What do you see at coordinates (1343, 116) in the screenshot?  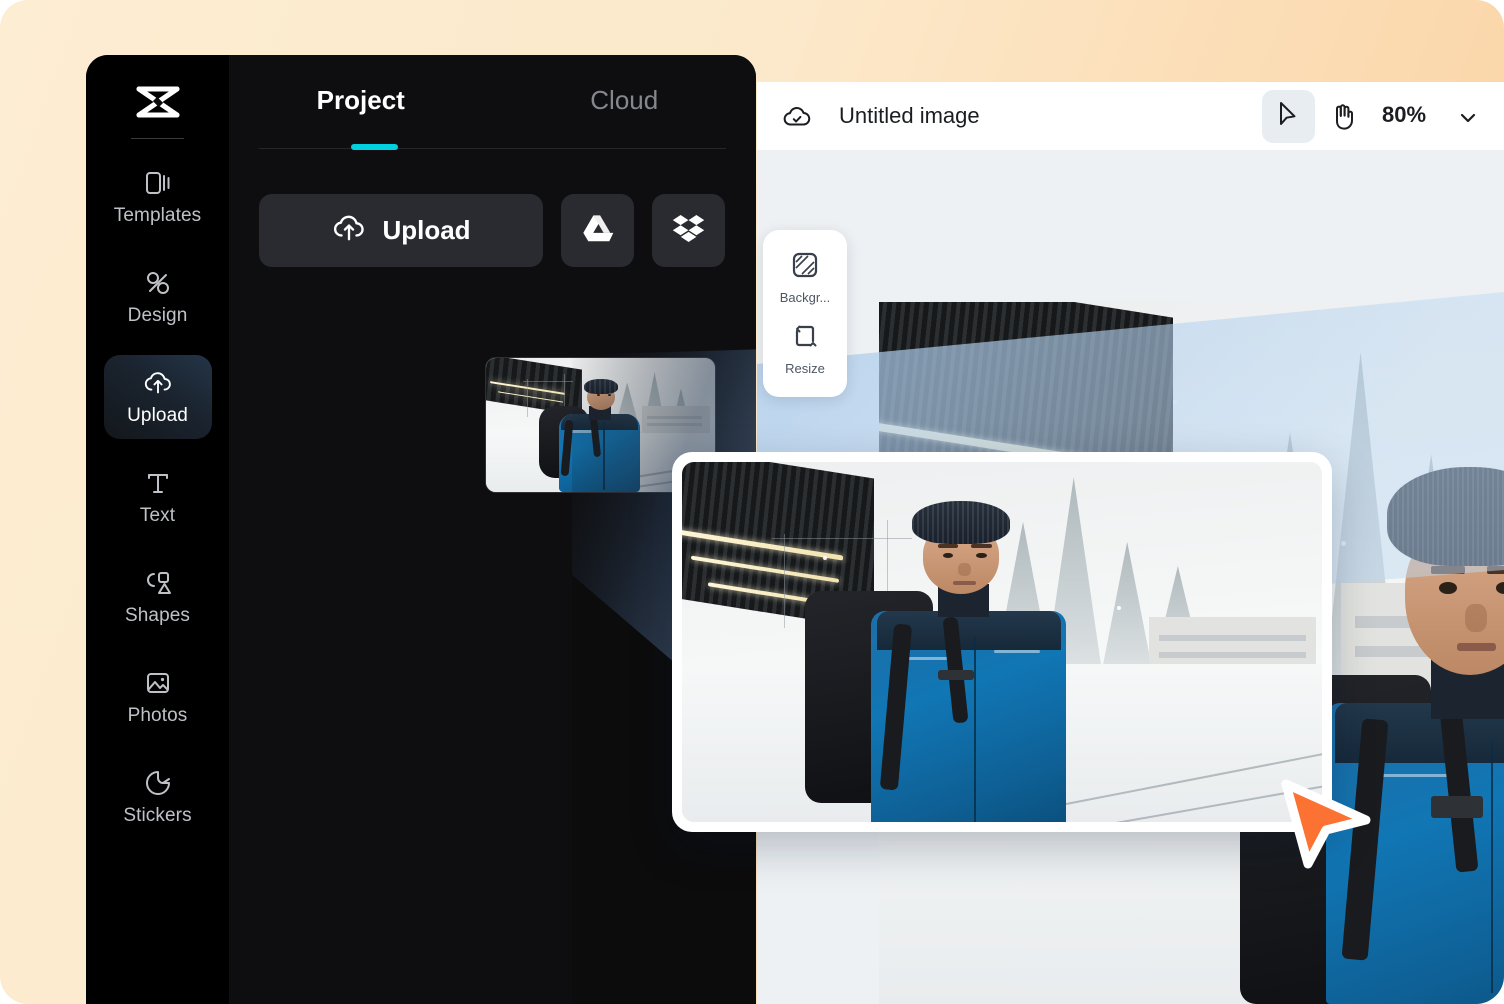 I see `hand-tool-button` at bounding box center [1343, 116].